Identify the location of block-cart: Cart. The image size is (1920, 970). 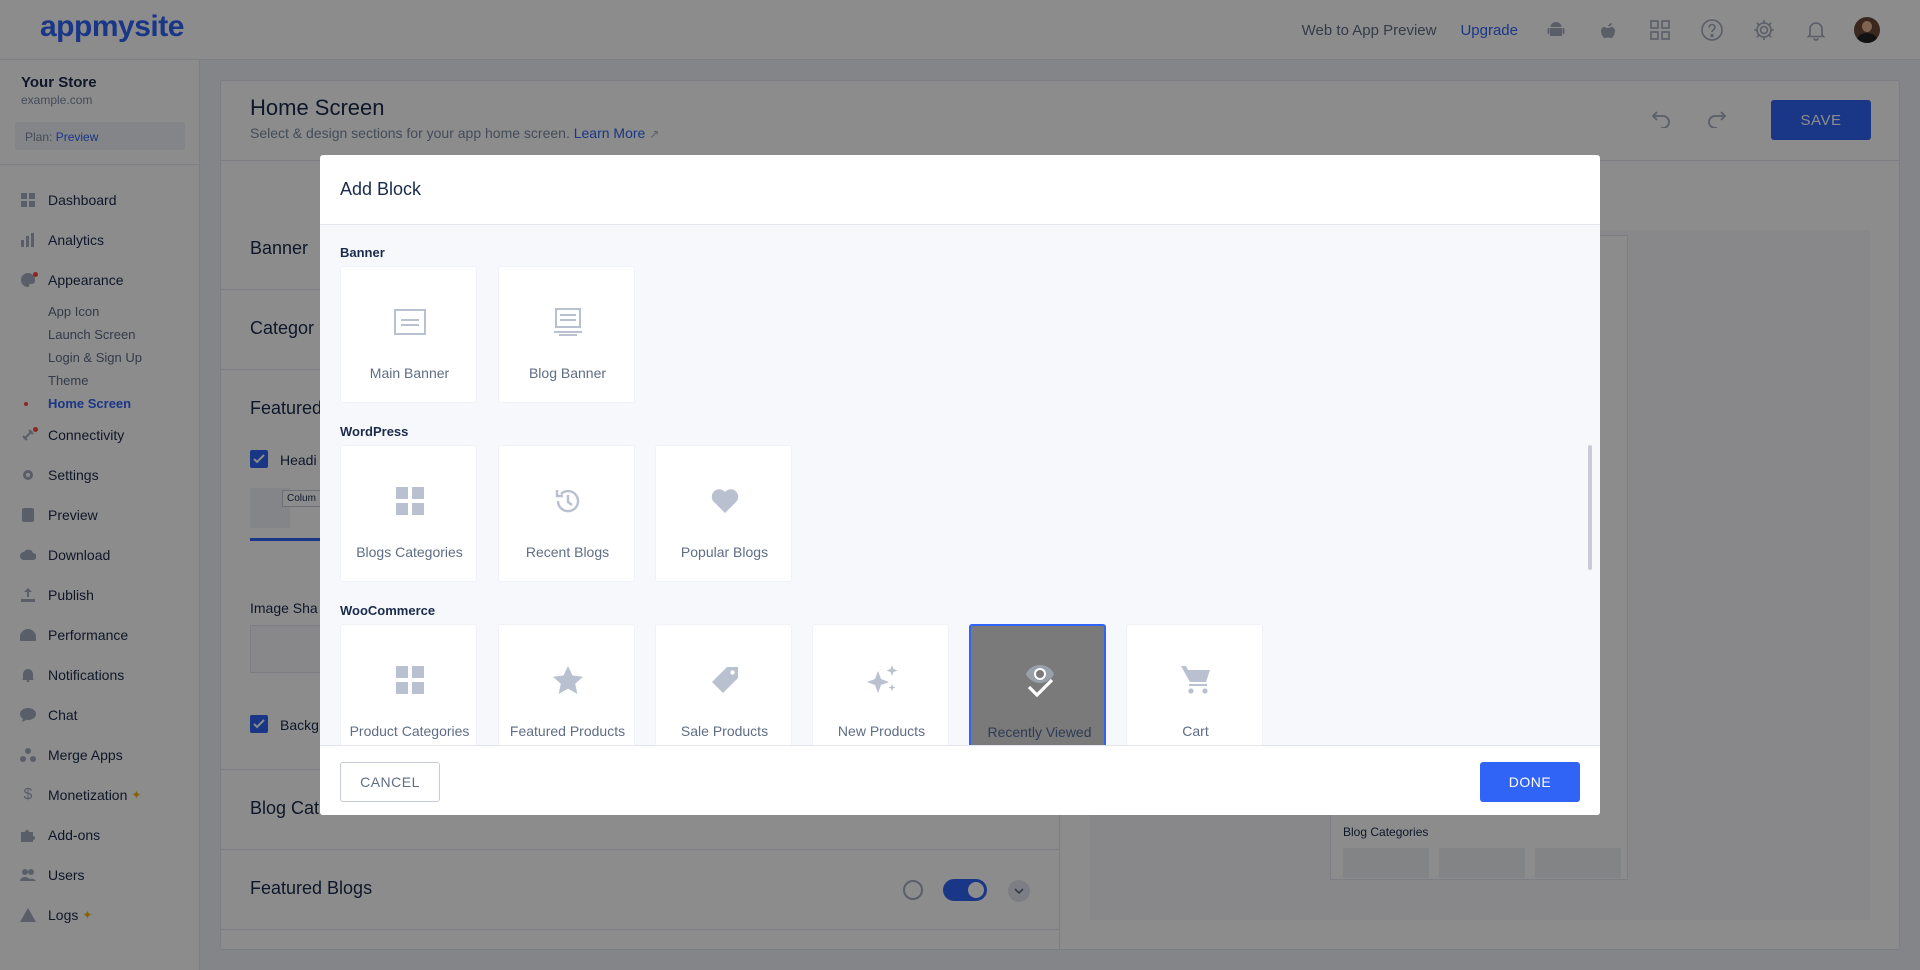
(1194, 684).